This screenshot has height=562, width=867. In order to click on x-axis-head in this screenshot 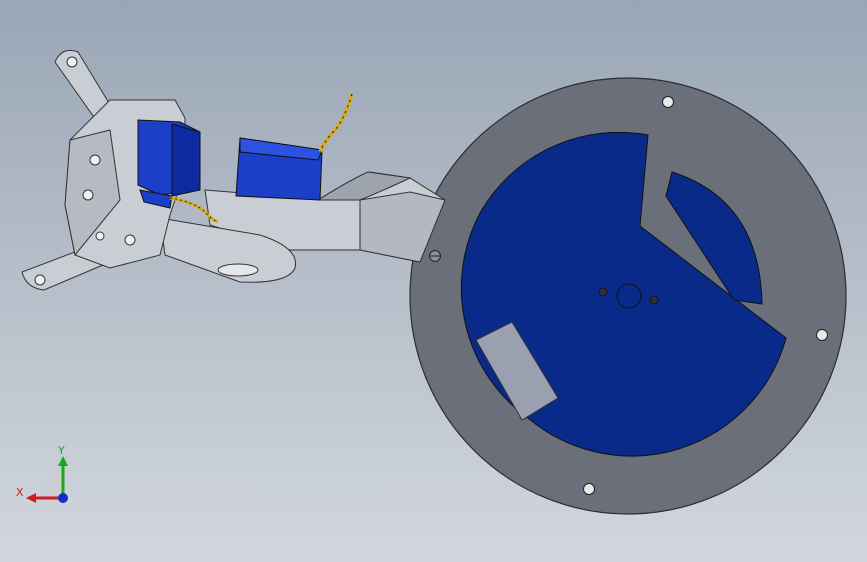, I will do `click(31, 498)`.